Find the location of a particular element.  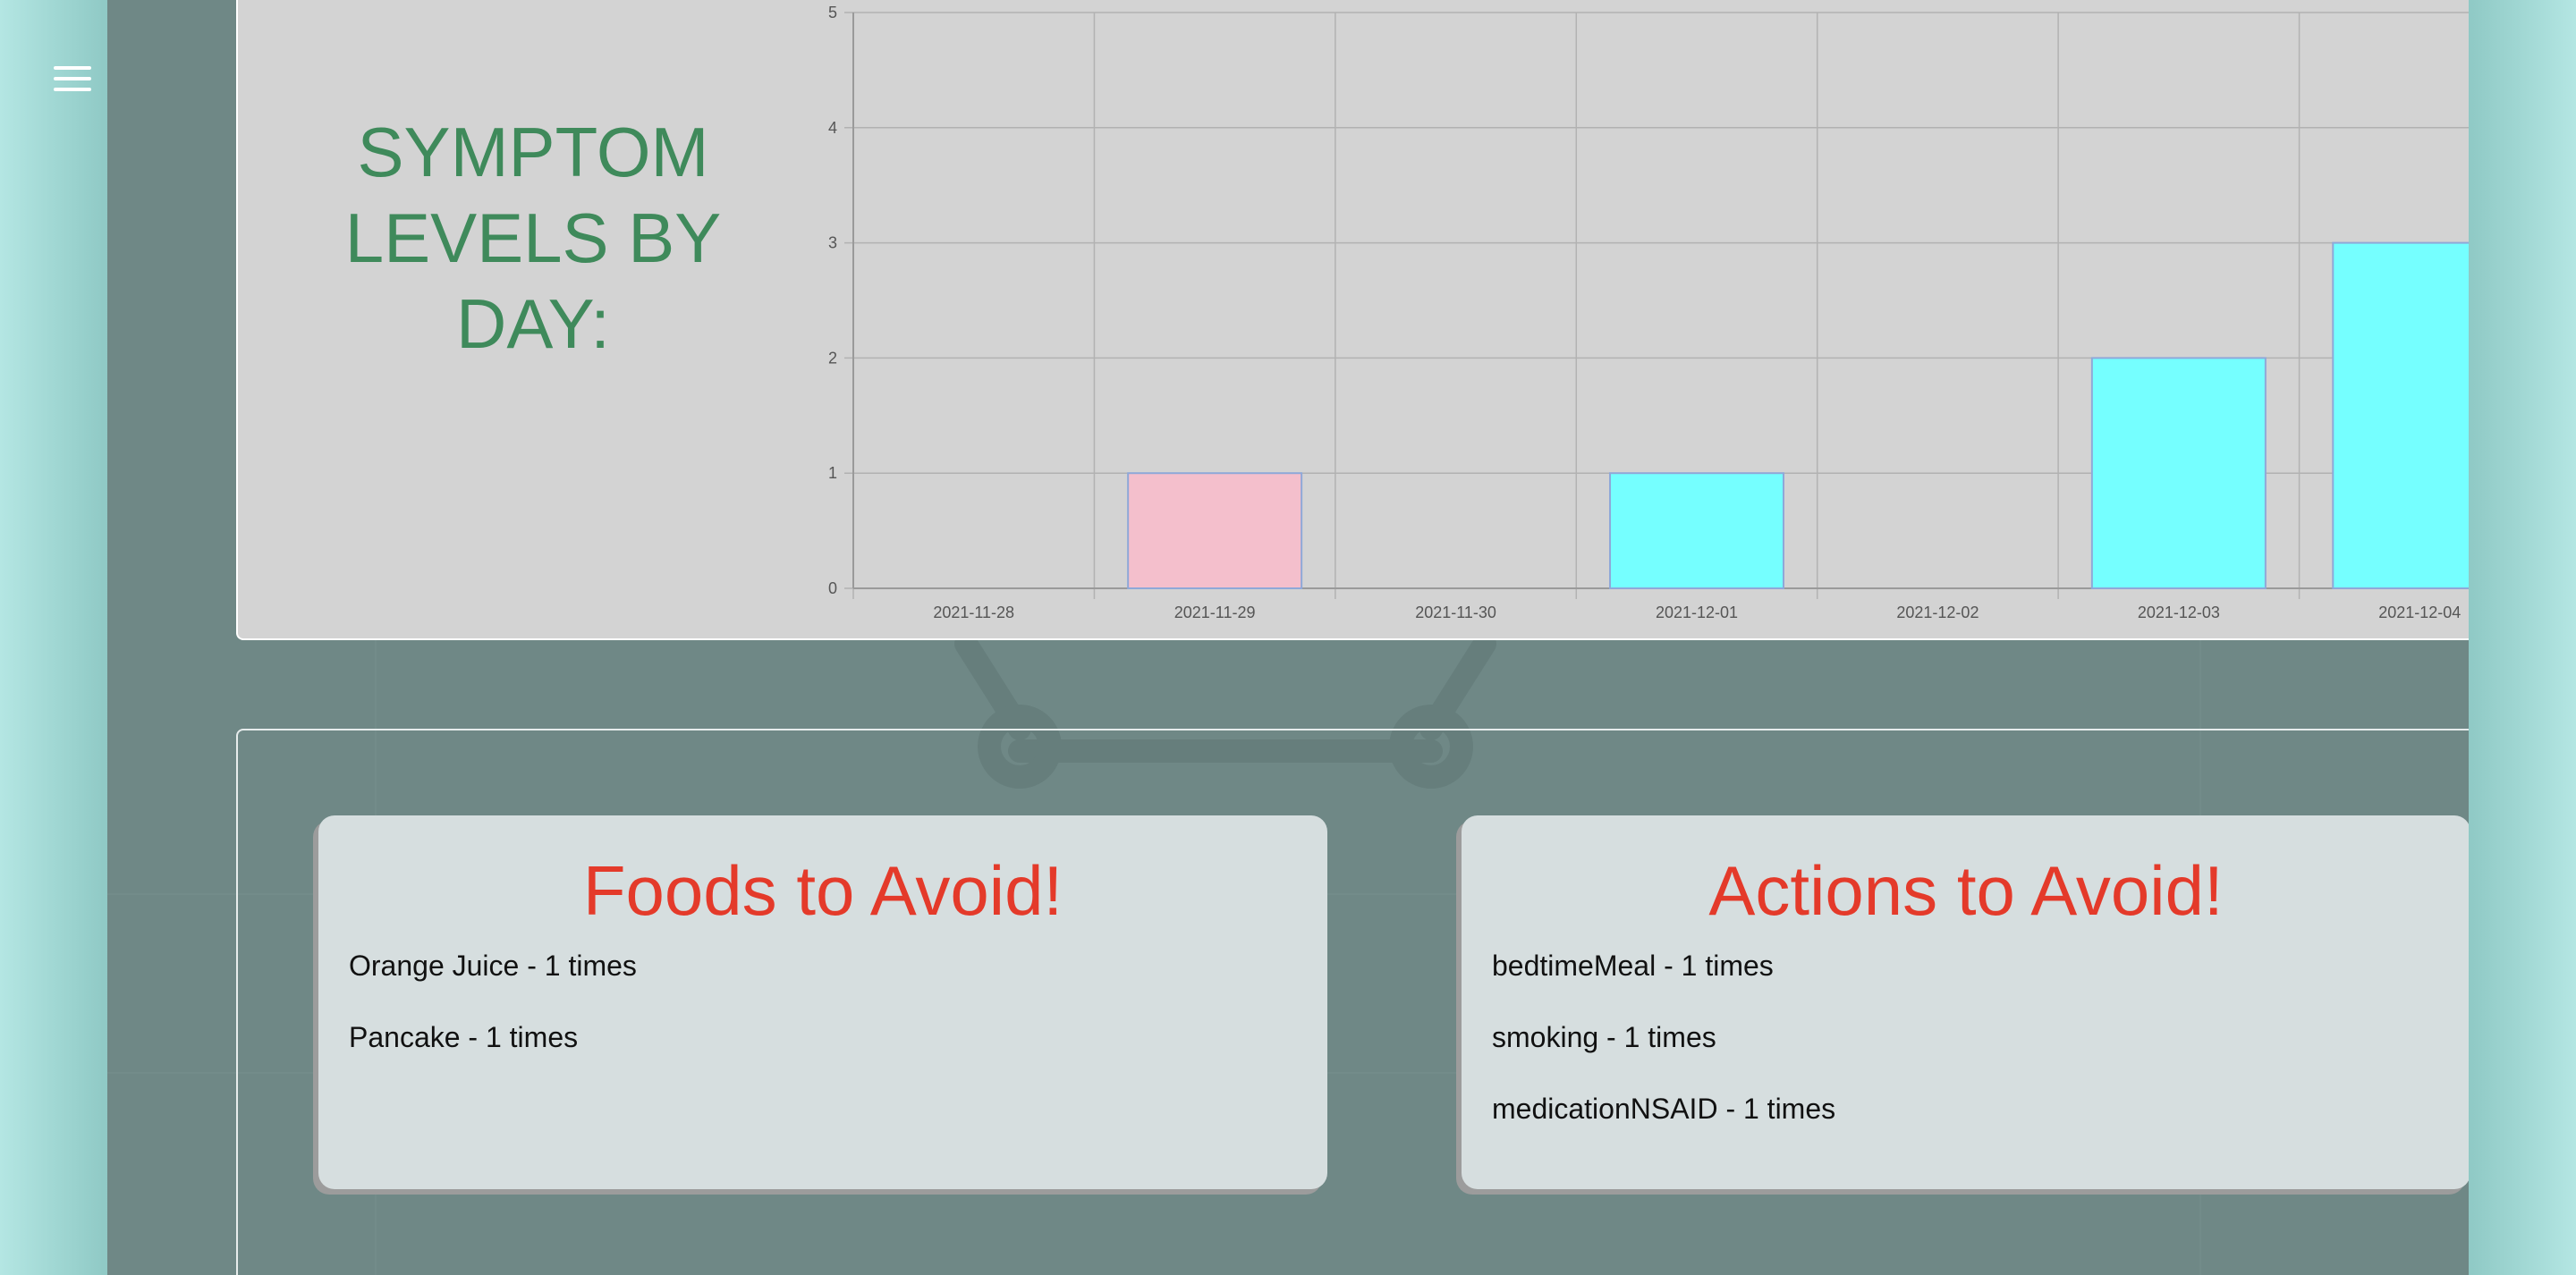

foods-to-avoid-list: Orange Juice - 1 times Pancake - 1 times is located at coordinates (493, 1019).